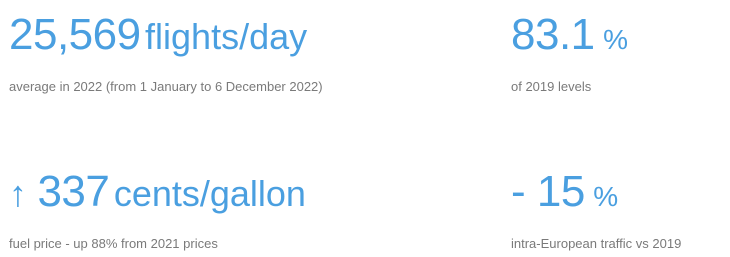 The image size is (730, 257). I want to click on stat-unit: cents/gallon, so click(209, 193).